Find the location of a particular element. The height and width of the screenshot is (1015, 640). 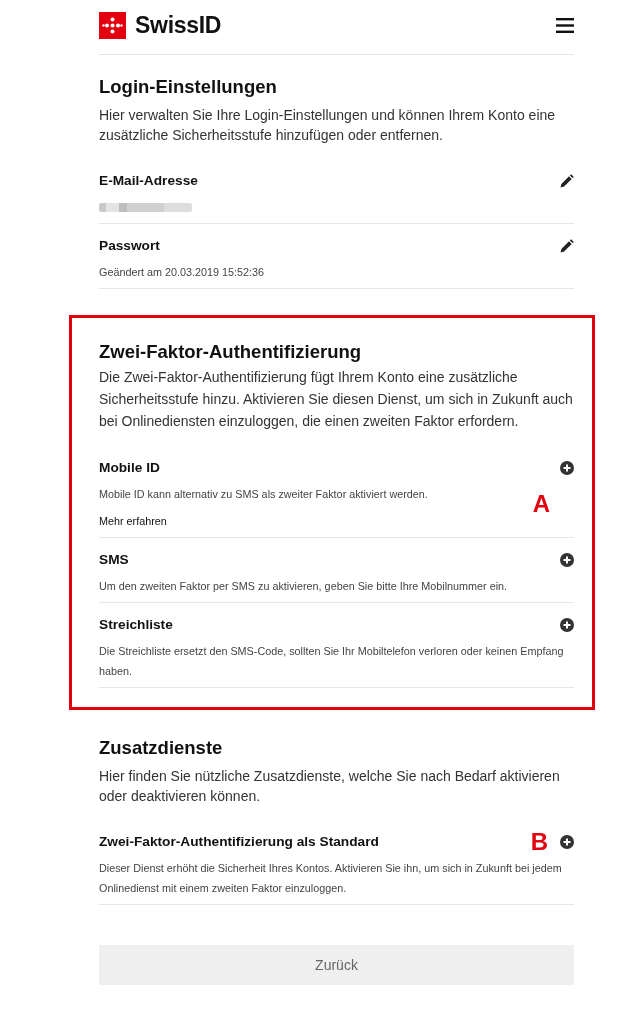

brand-name: SwissID is located at coordinates (178, 25).